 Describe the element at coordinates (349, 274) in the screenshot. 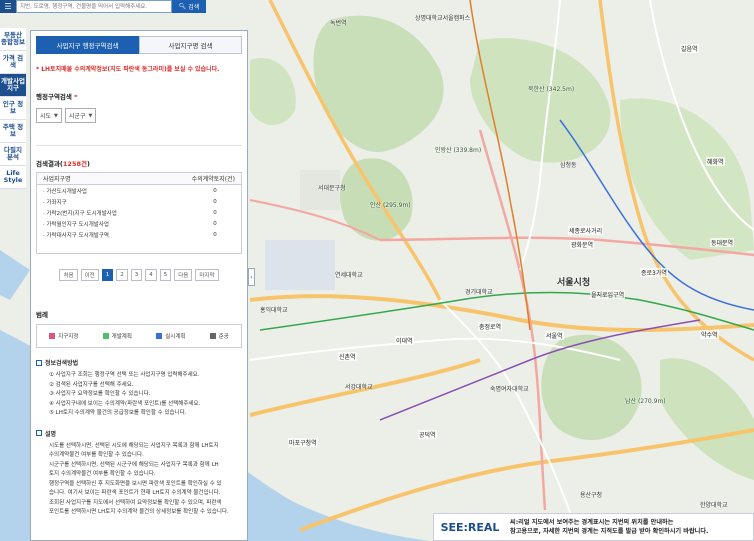

I see `map-label: 연세대학교` at that location.